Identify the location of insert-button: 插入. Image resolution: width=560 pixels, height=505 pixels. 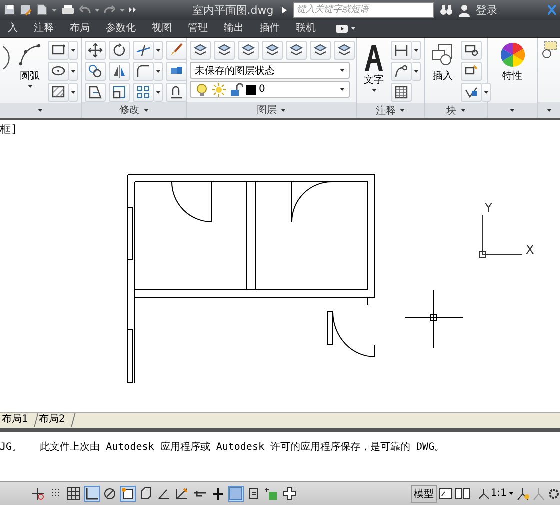
(443, 72).